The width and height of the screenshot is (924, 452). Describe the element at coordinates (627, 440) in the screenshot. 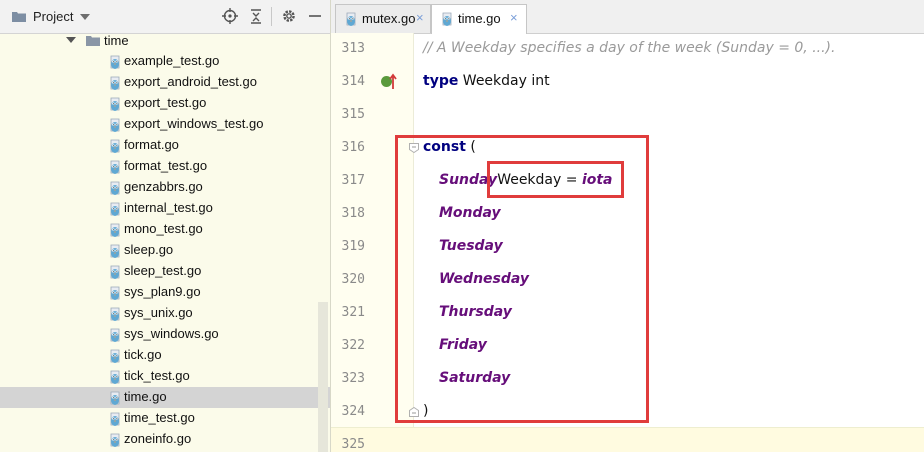

I see `caret-row-highlight` at that location.